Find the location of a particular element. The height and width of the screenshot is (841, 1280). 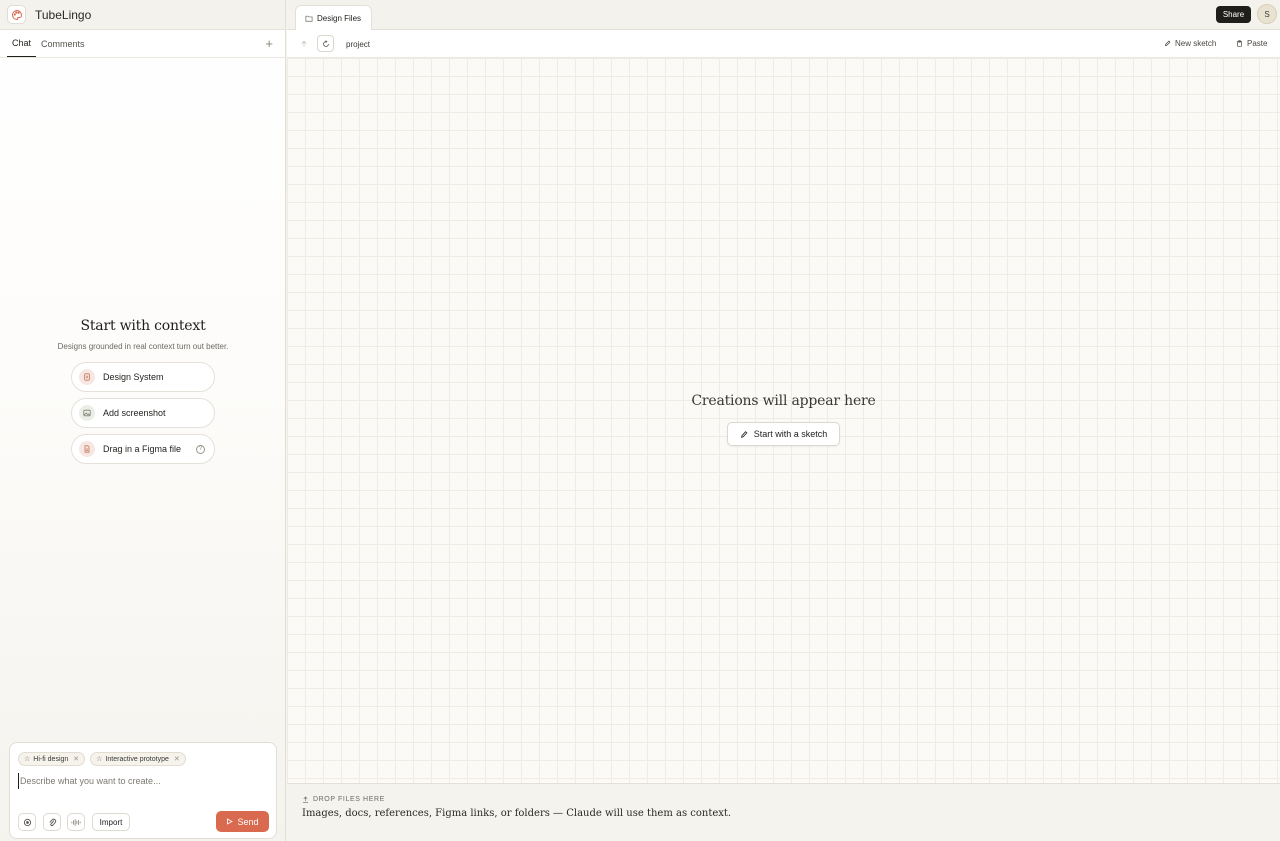

paste-label: Paste is located at coordinates (1257, 43).